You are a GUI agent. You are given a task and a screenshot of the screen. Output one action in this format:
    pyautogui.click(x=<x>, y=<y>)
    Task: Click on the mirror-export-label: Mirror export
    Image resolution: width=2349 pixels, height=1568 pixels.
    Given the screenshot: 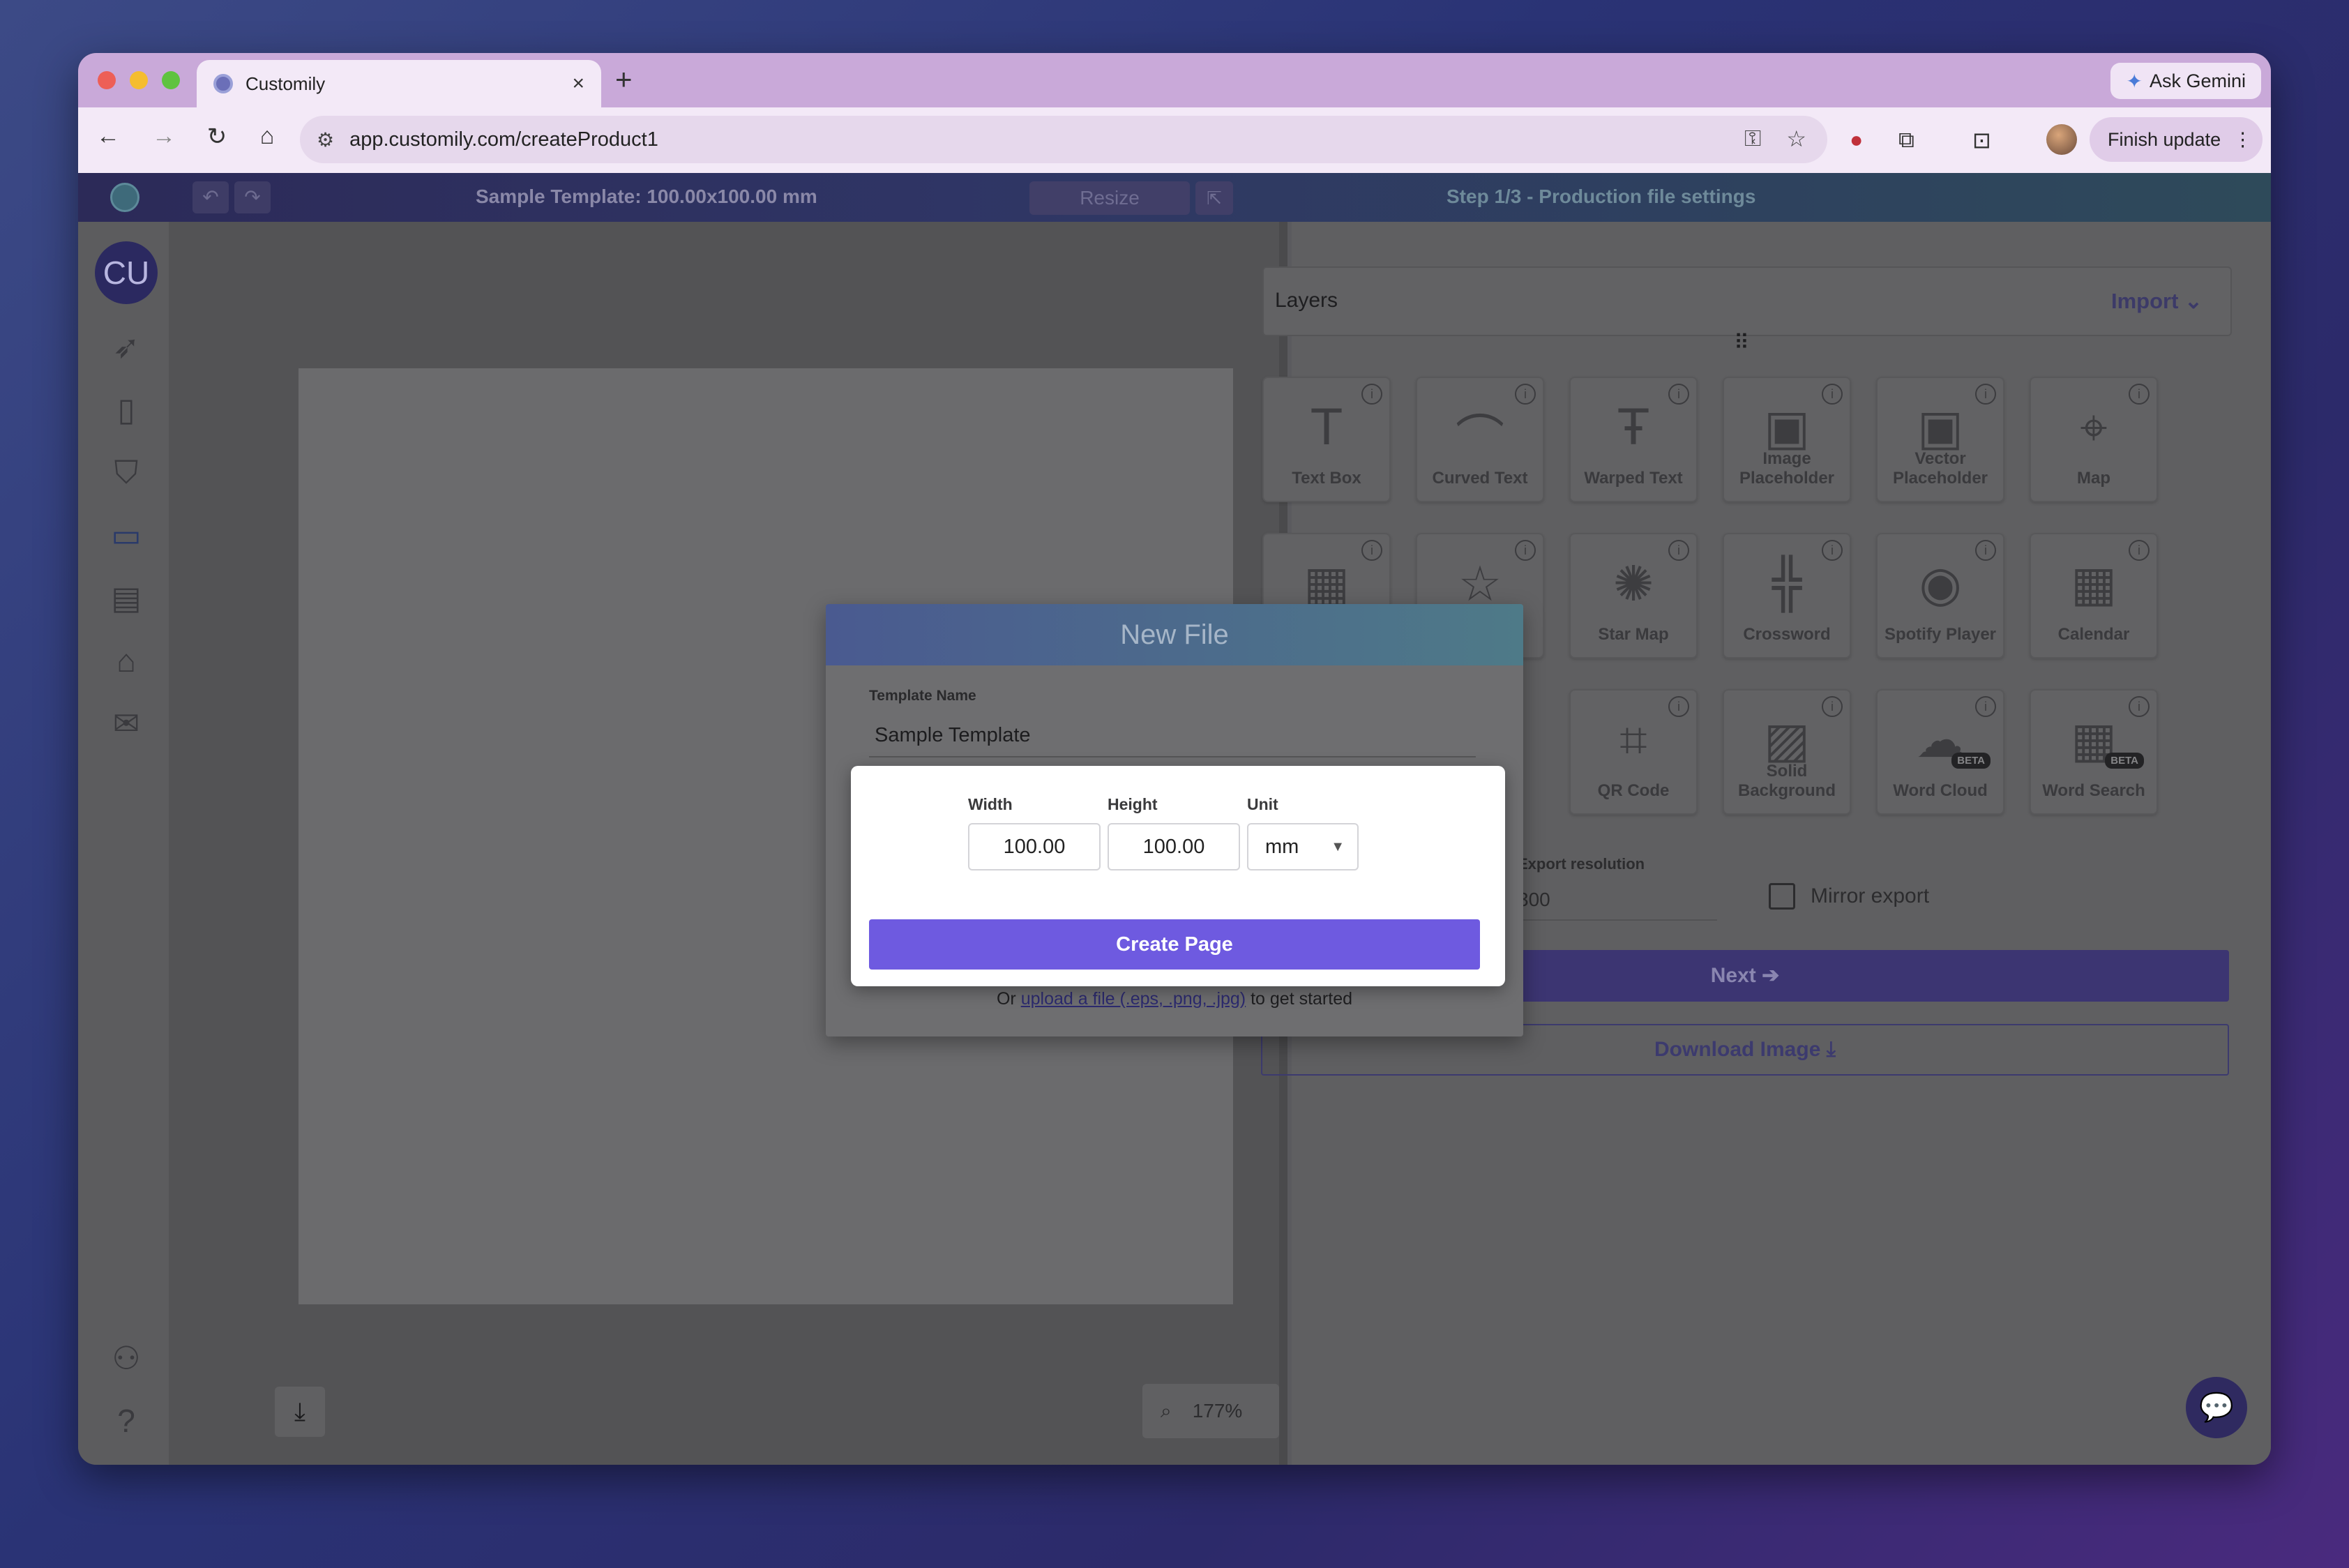 What is the action you would take?
    pyautogui.click(x=1871, y=895)
    